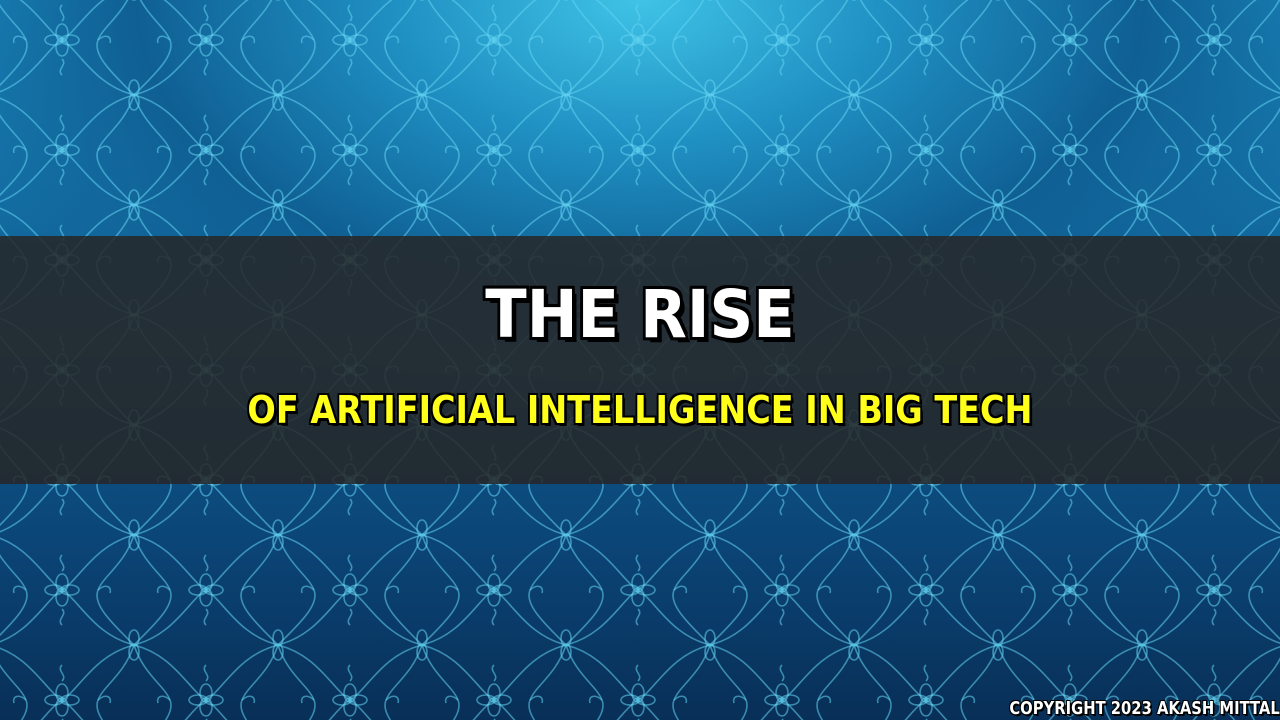 The height and width of the screenshot is (720, 1280). I want to click on copyright-notice: COPYRIGHT 2023 AKASH MITTAL, so click(1144, 708).